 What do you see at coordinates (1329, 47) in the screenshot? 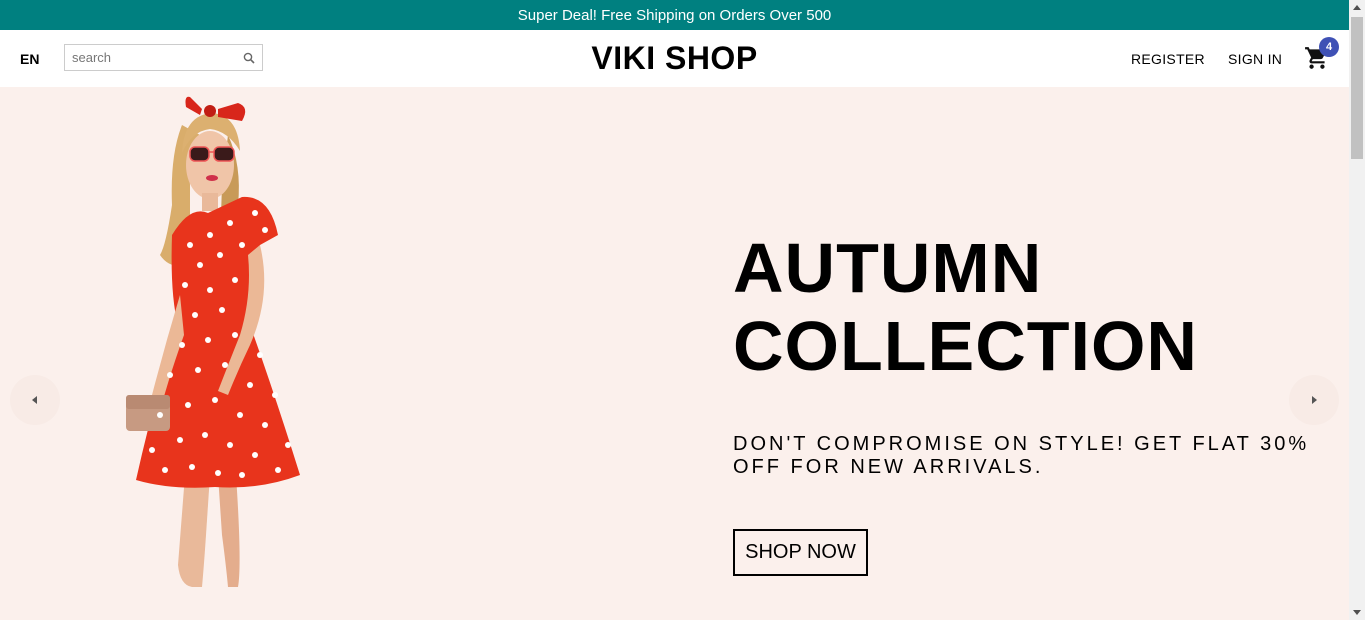
I see `cart-count-badge: 4` at bounding box center [1329, 47].